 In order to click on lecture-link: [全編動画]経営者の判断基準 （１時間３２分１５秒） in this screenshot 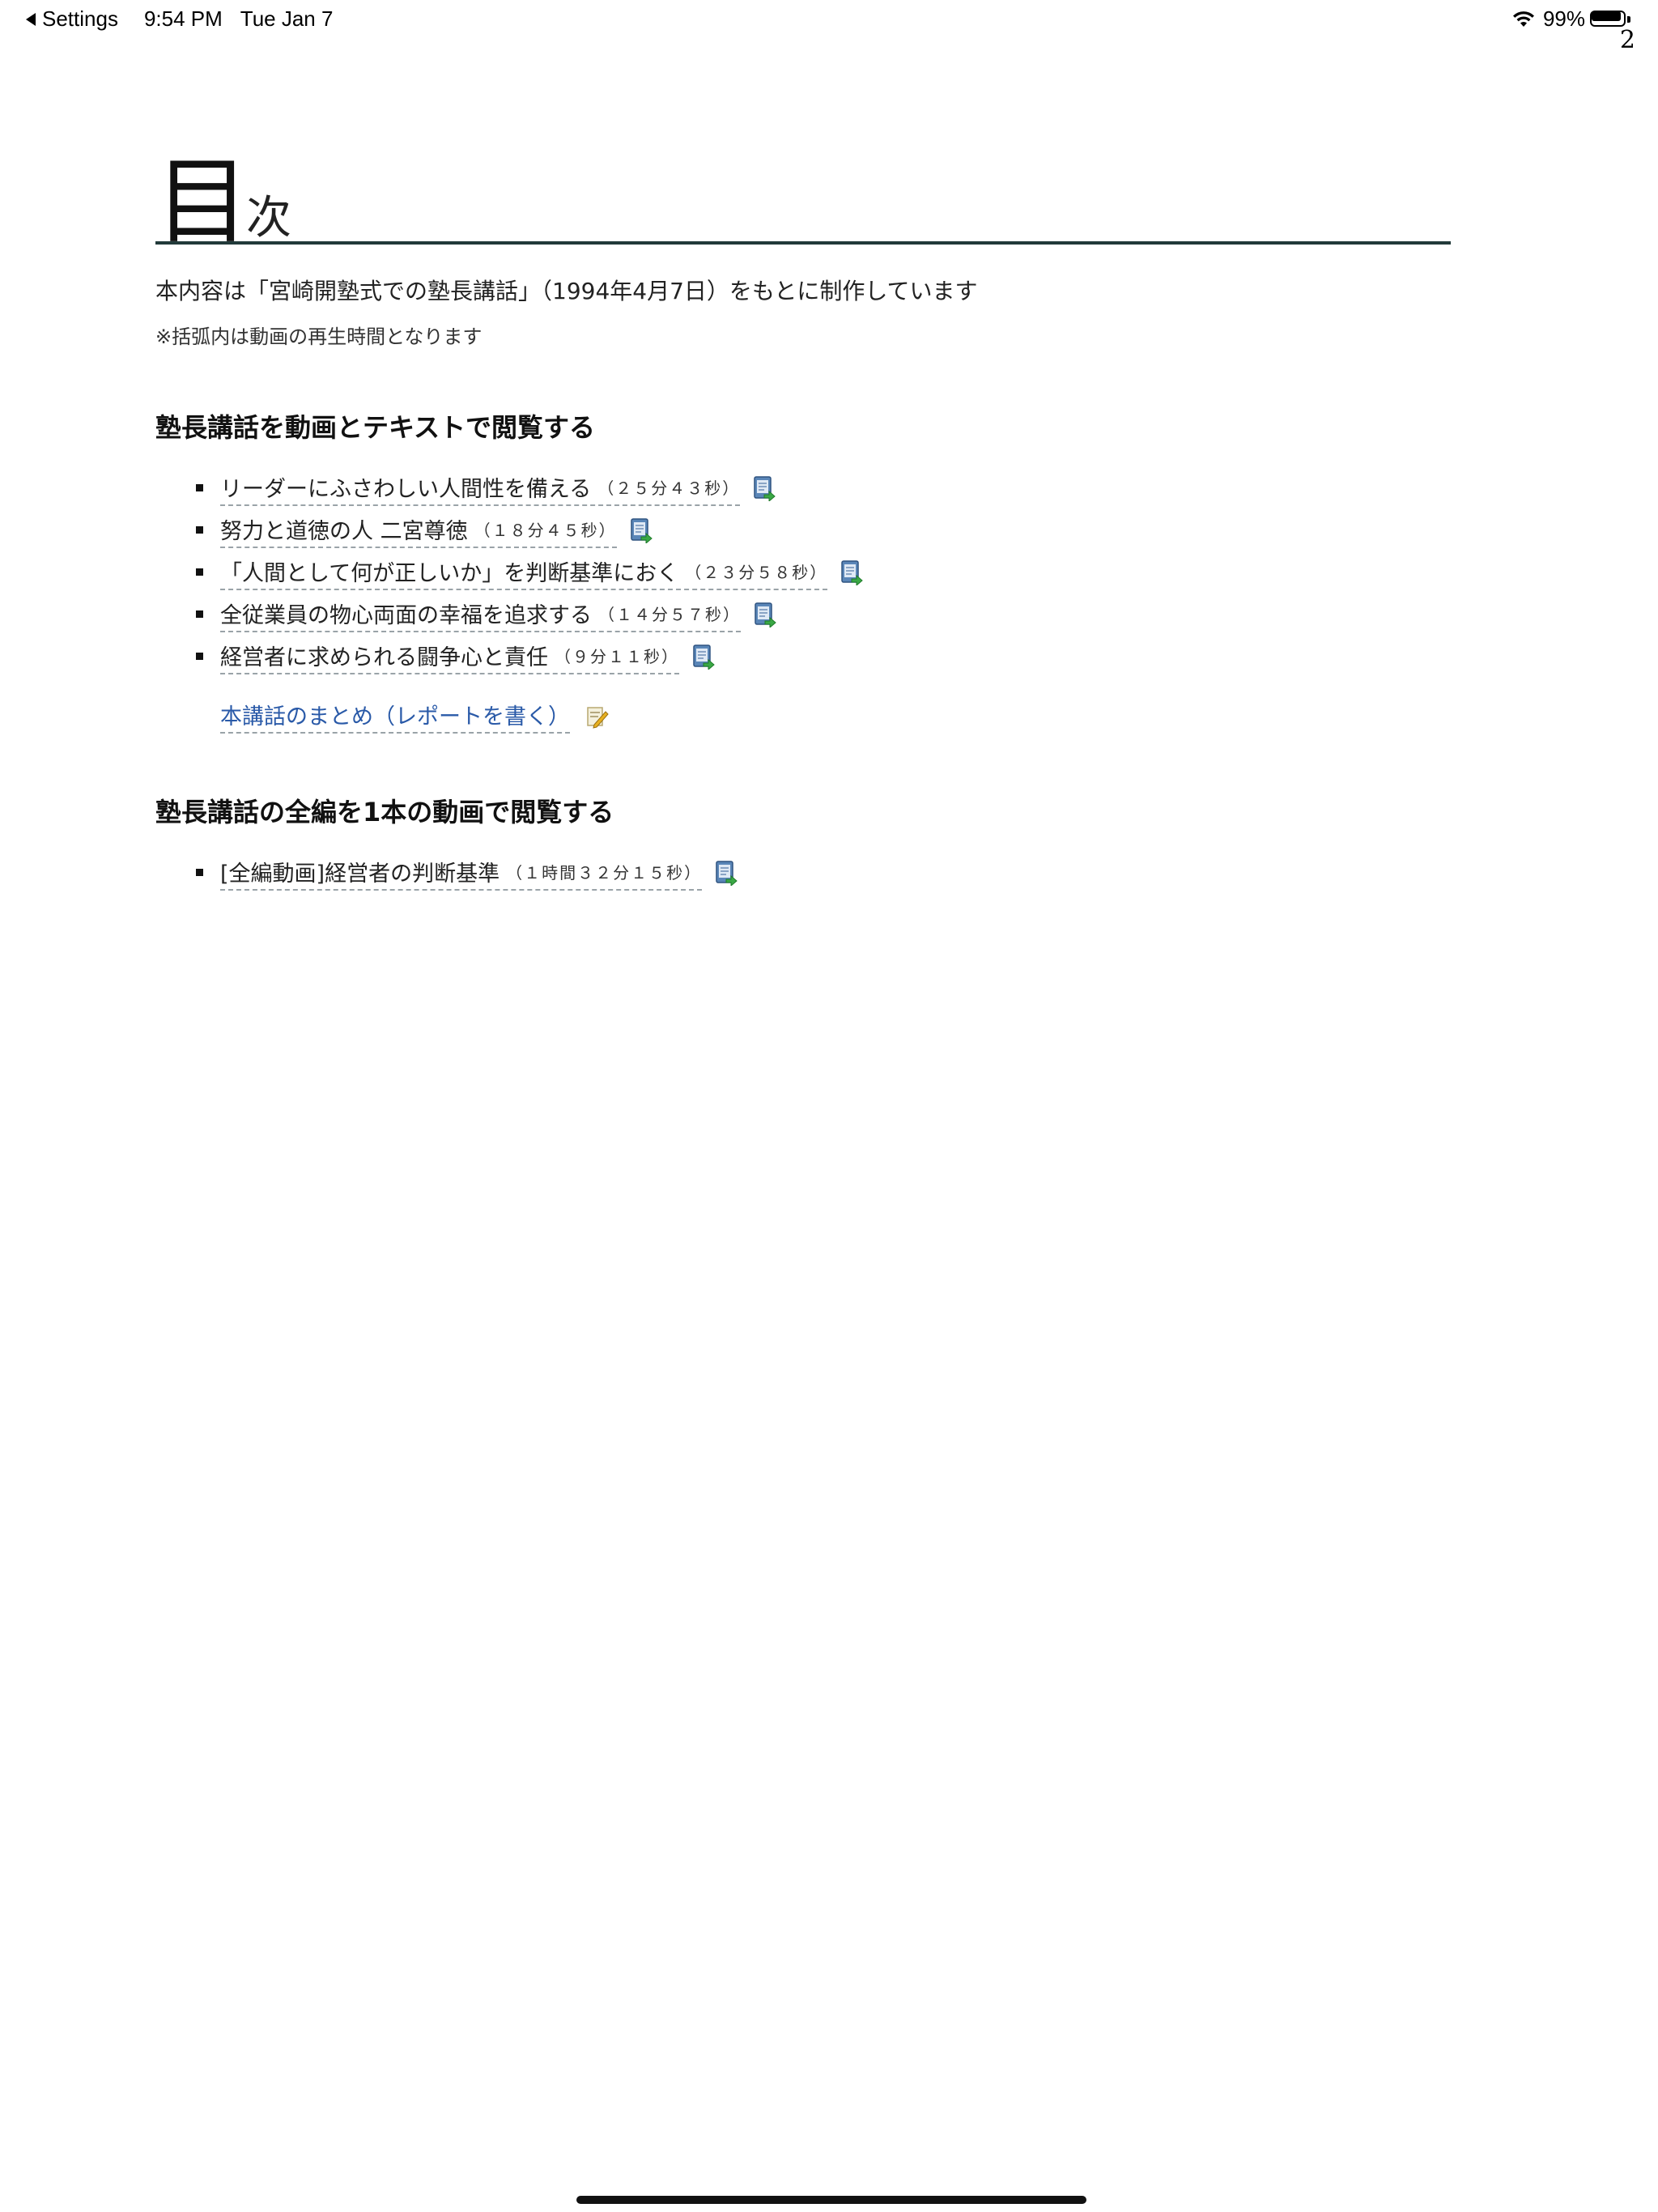, I will do `click(461, 874)`.